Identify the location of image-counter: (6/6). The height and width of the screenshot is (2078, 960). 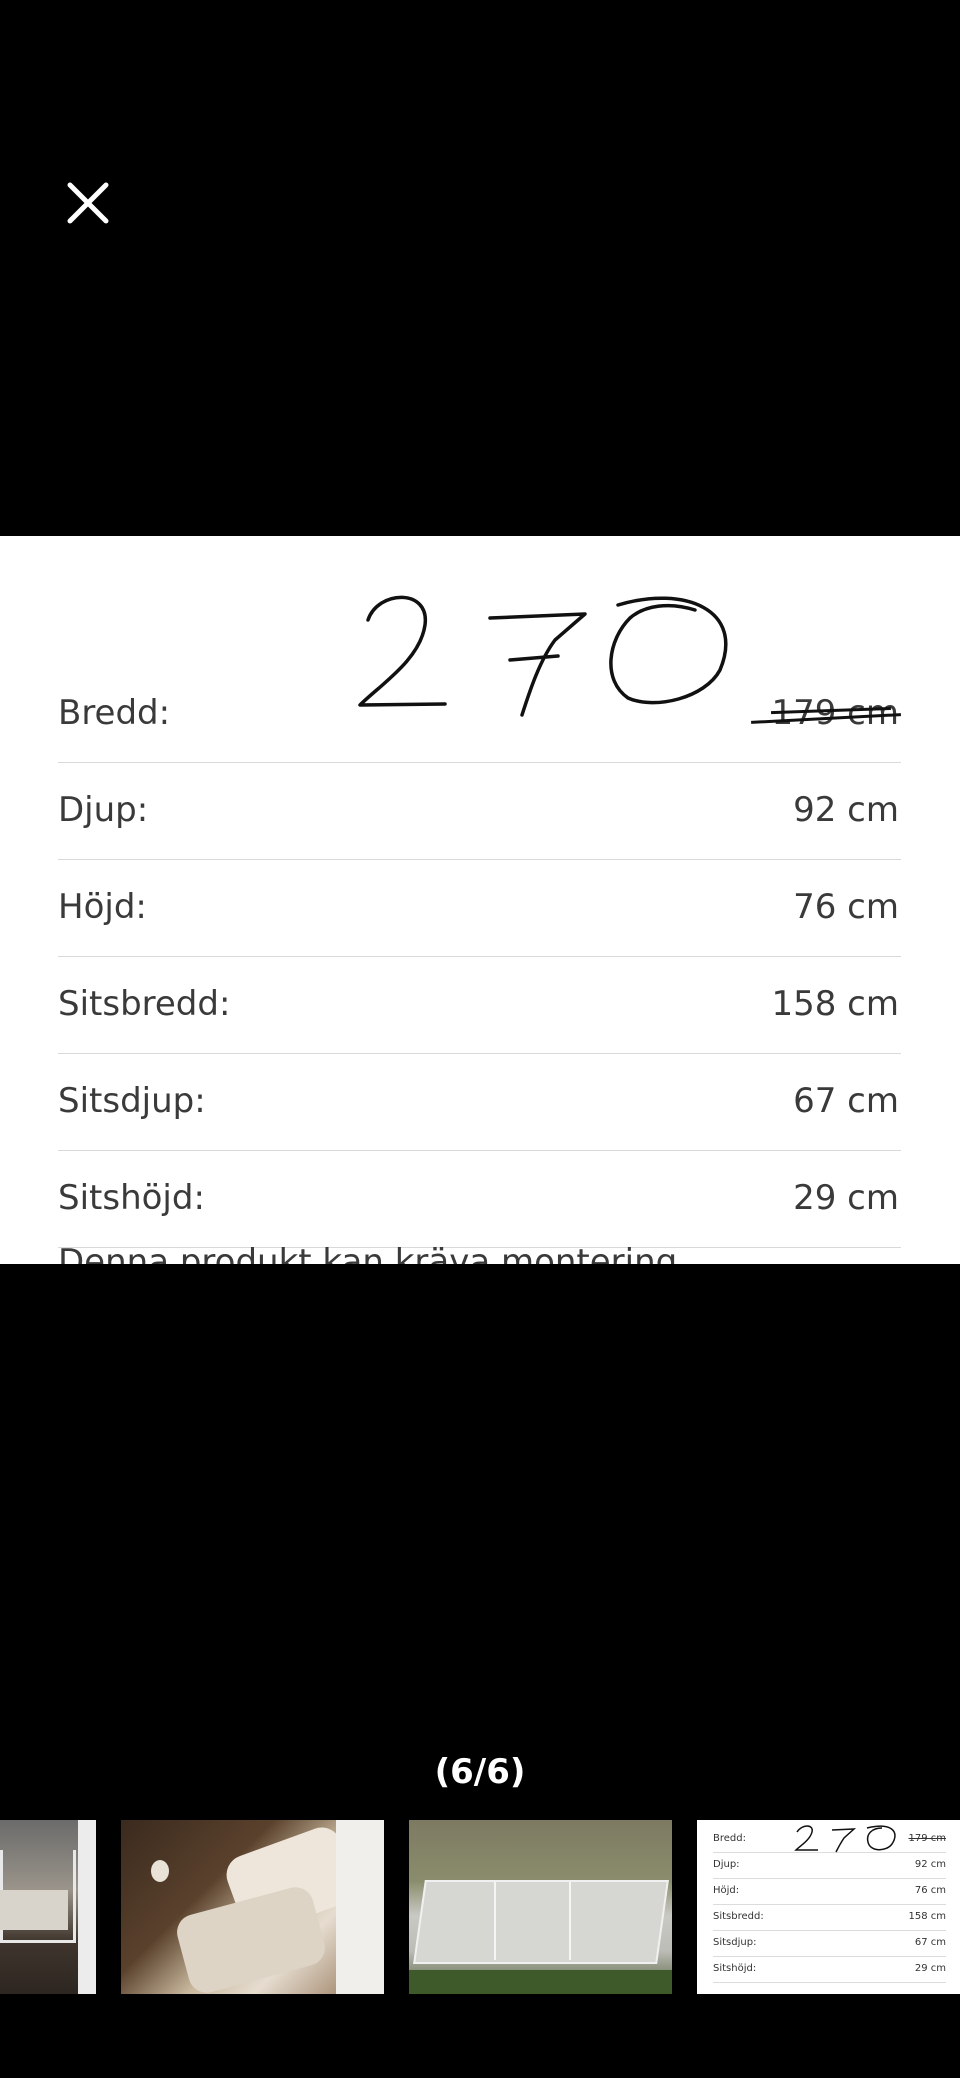
(480, 1772).